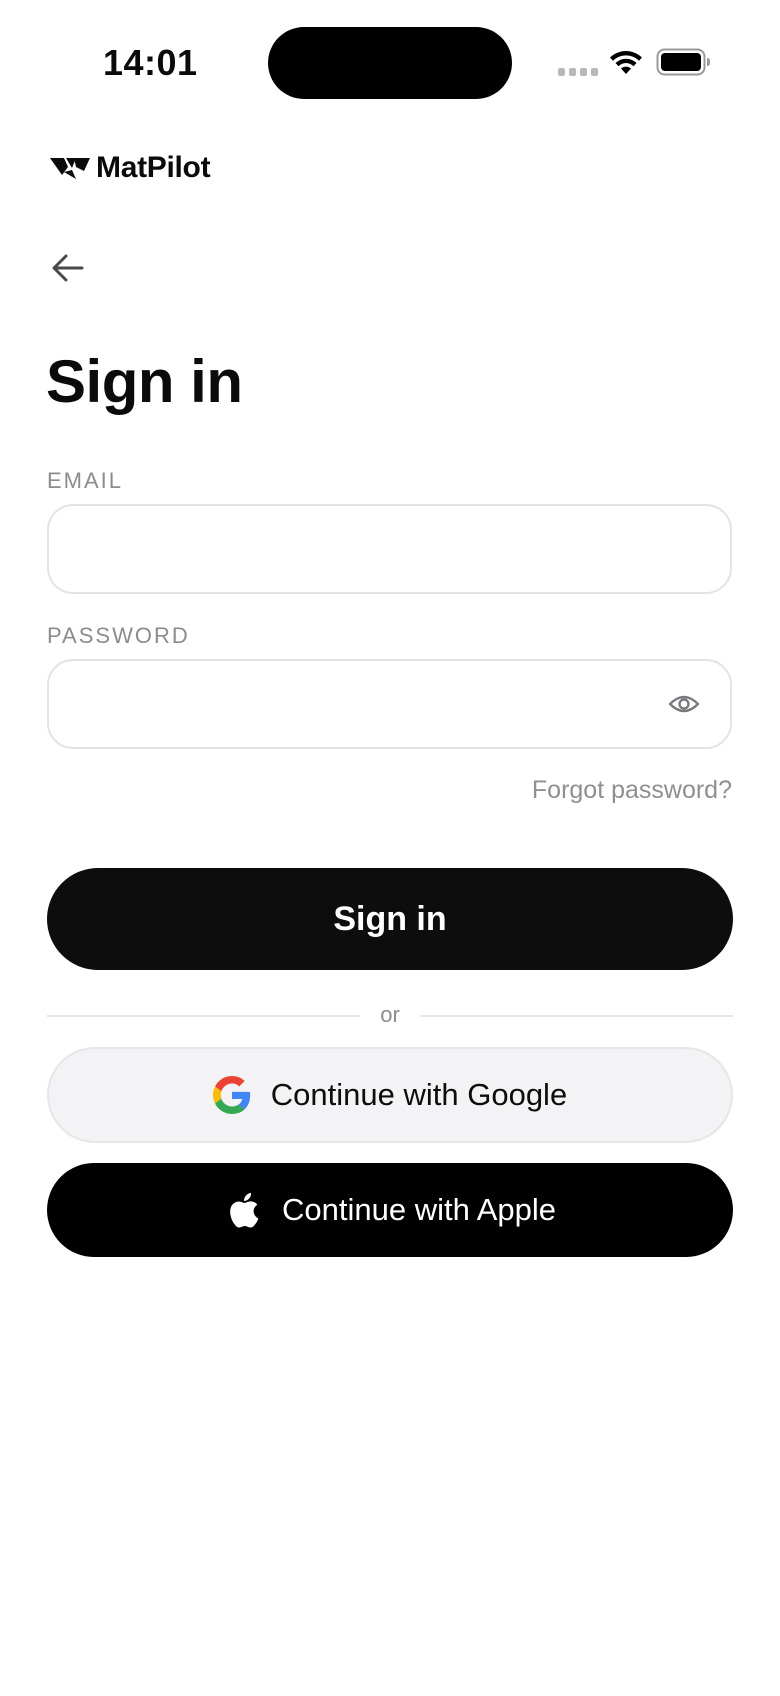  I want to click on dynamic-island, so click(390, 63).